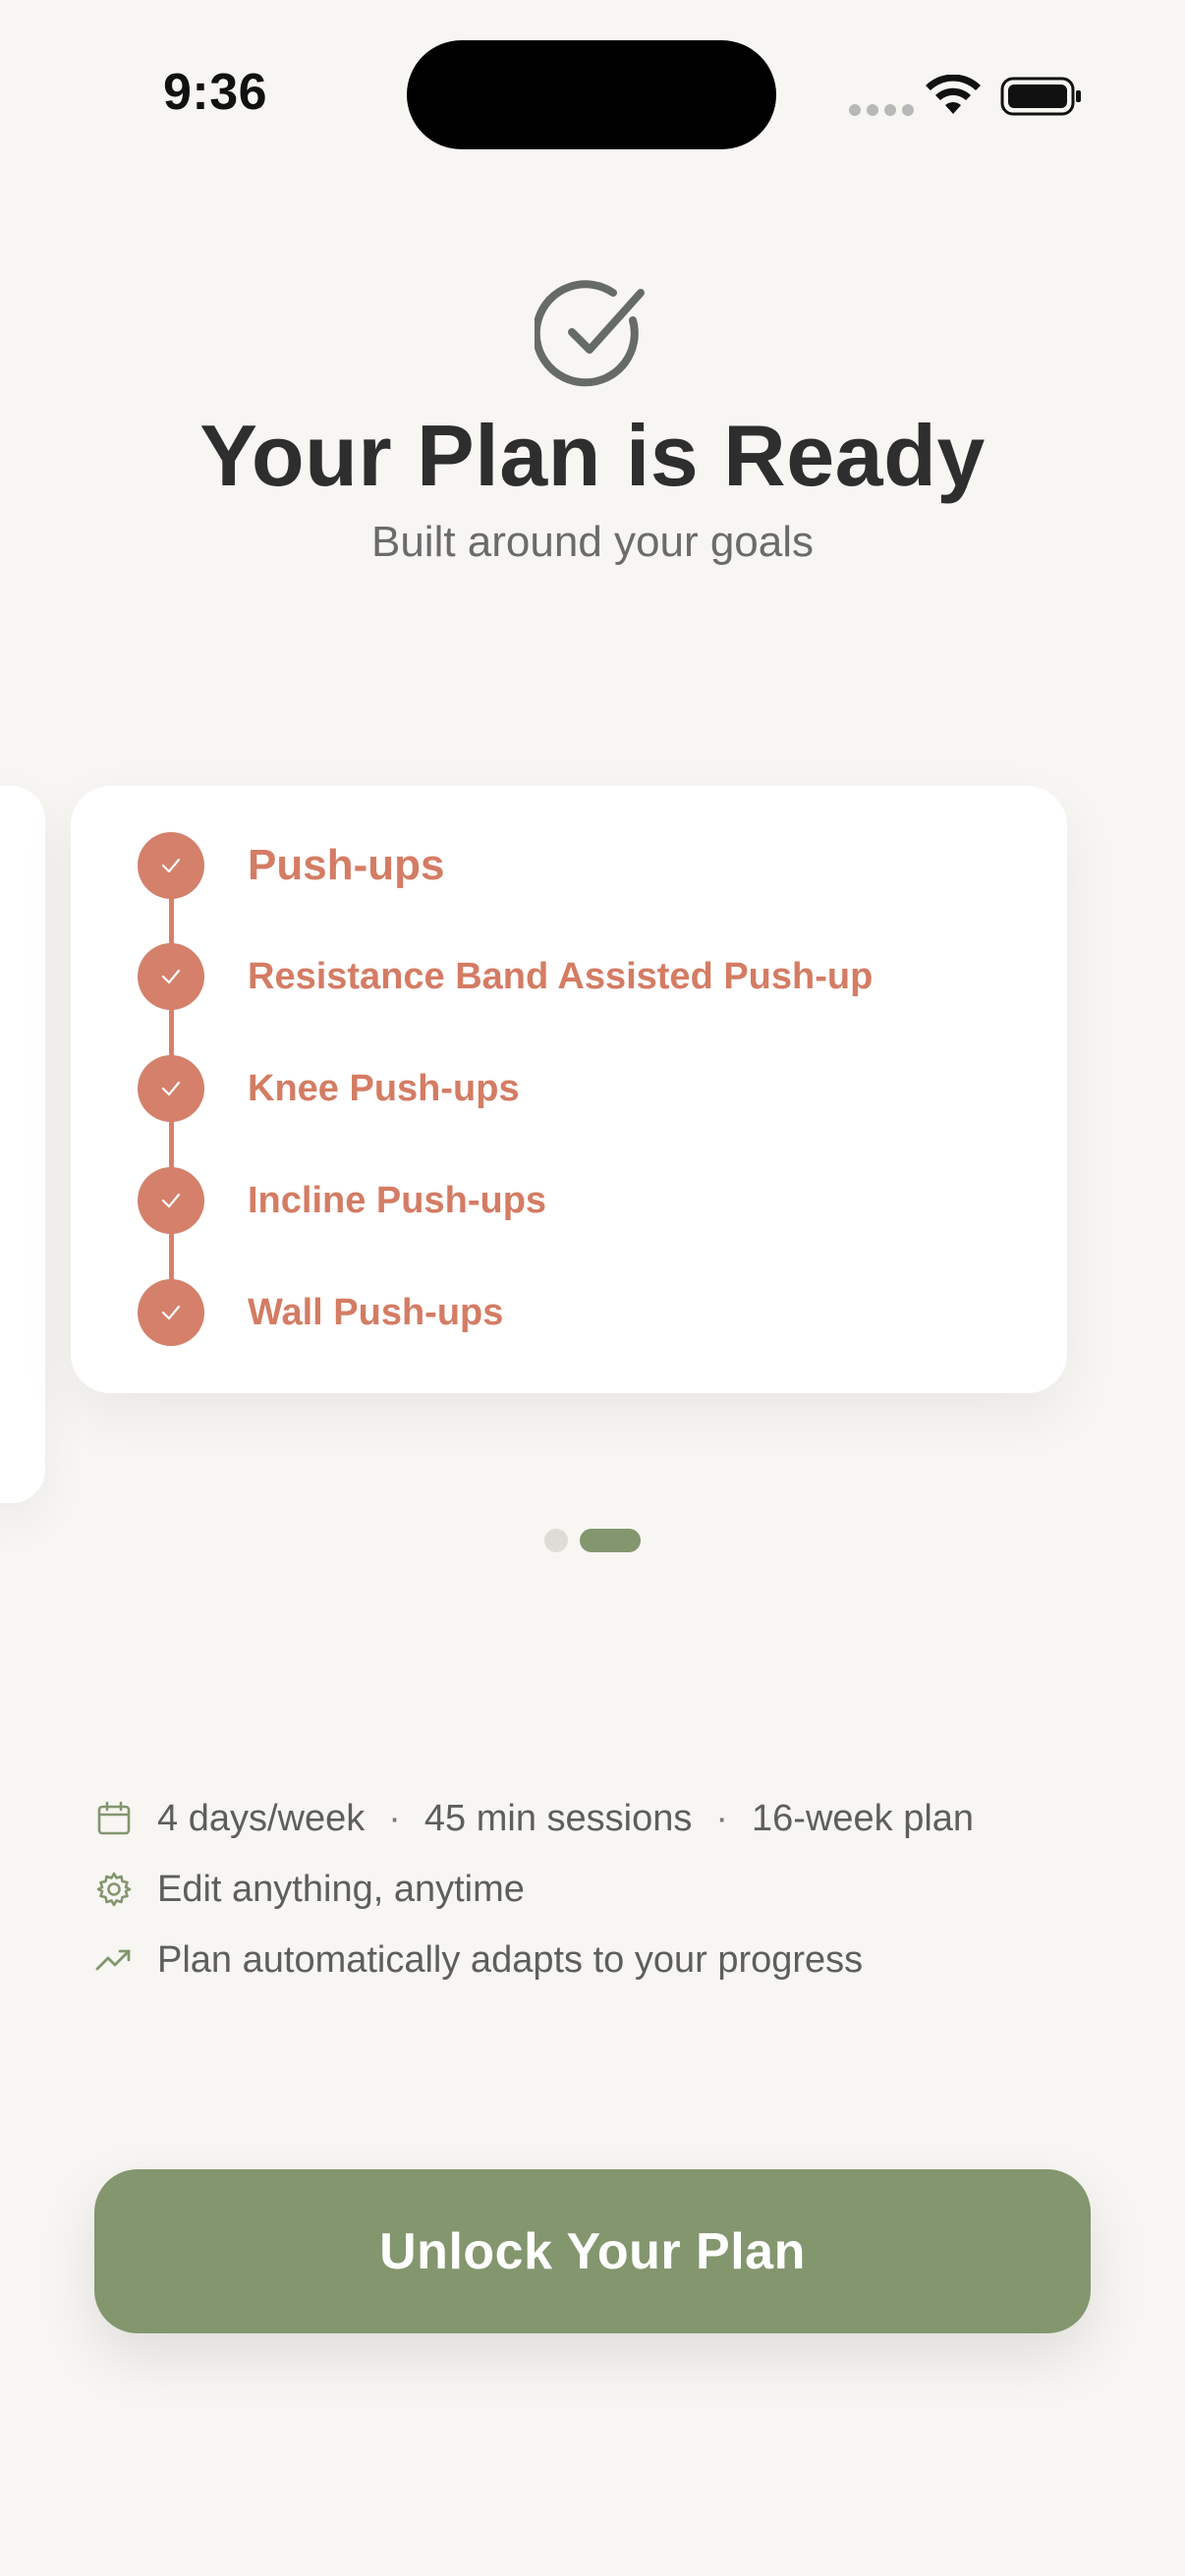 Image resolution: width=1185 pixels, height=2576 pixels. What do you see at coordinates (954, 94) in the screenshot?
I see `wifi-icon` at bounding box center [954, 94].